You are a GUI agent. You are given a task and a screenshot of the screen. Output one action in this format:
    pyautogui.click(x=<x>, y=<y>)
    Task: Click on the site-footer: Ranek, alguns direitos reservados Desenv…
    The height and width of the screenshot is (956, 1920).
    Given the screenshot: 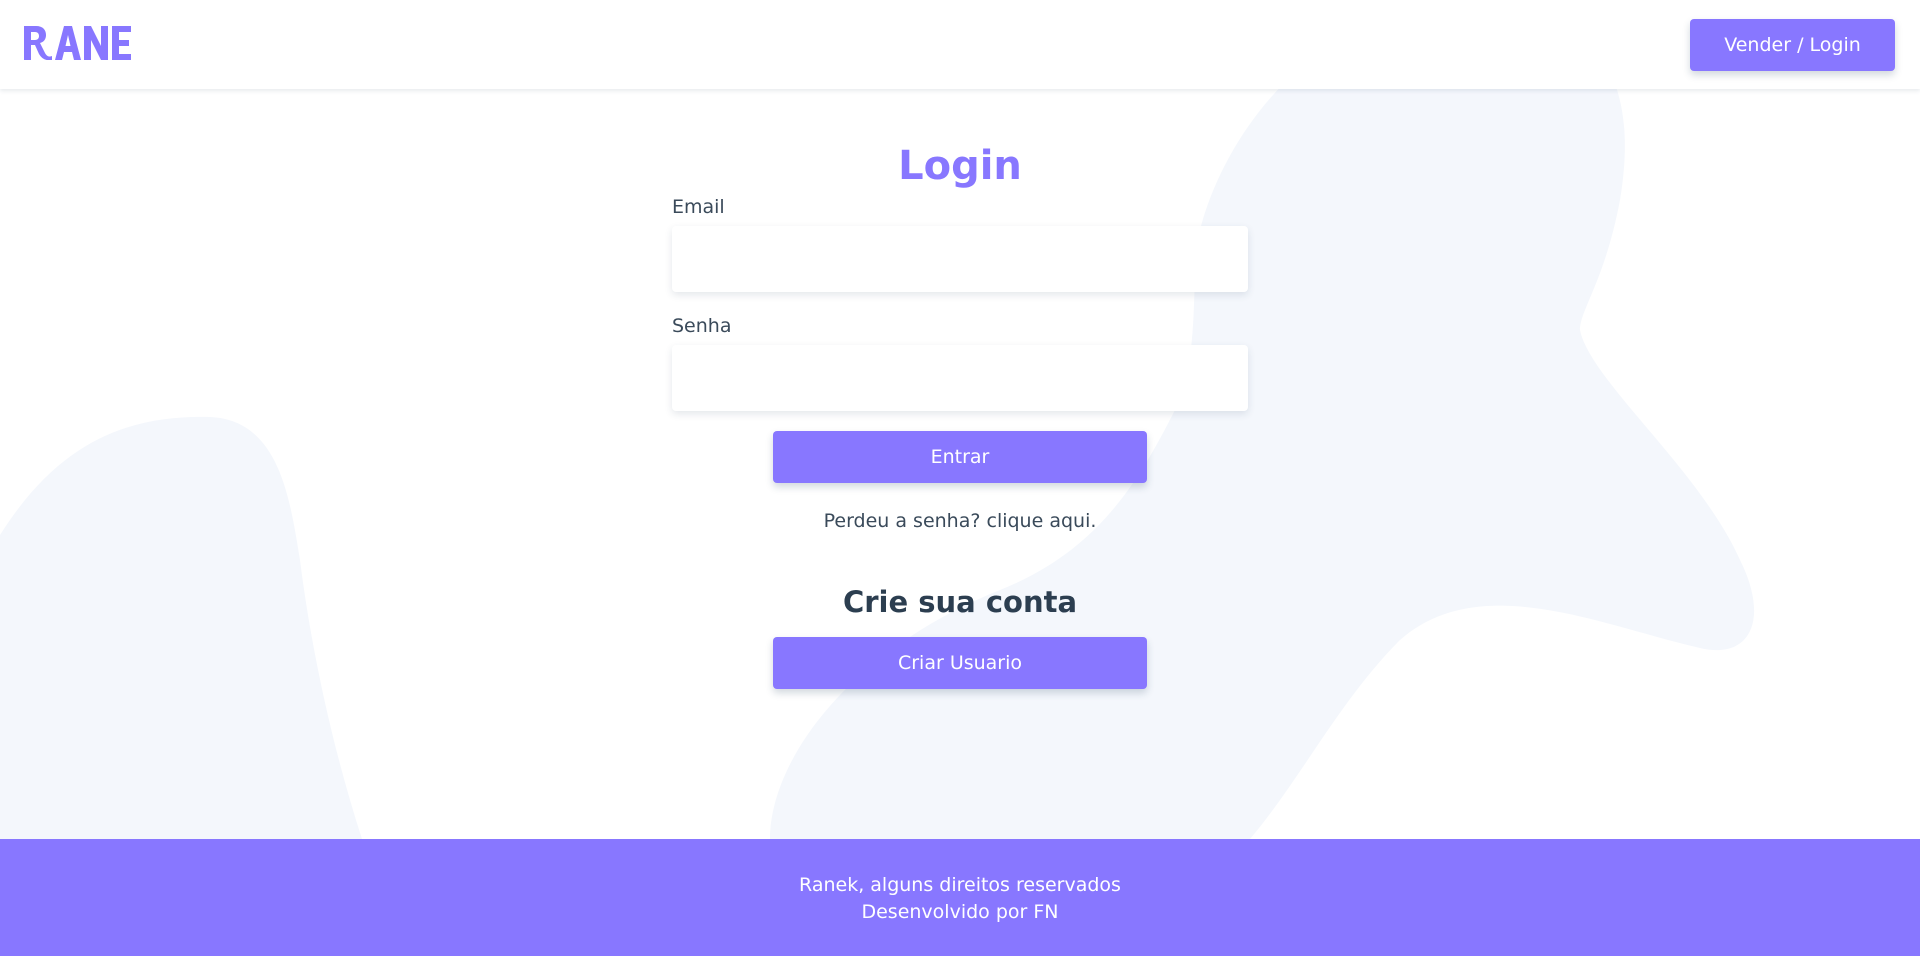 What is the action you would take?
    pyautogui.click(x=960, y=897)
    